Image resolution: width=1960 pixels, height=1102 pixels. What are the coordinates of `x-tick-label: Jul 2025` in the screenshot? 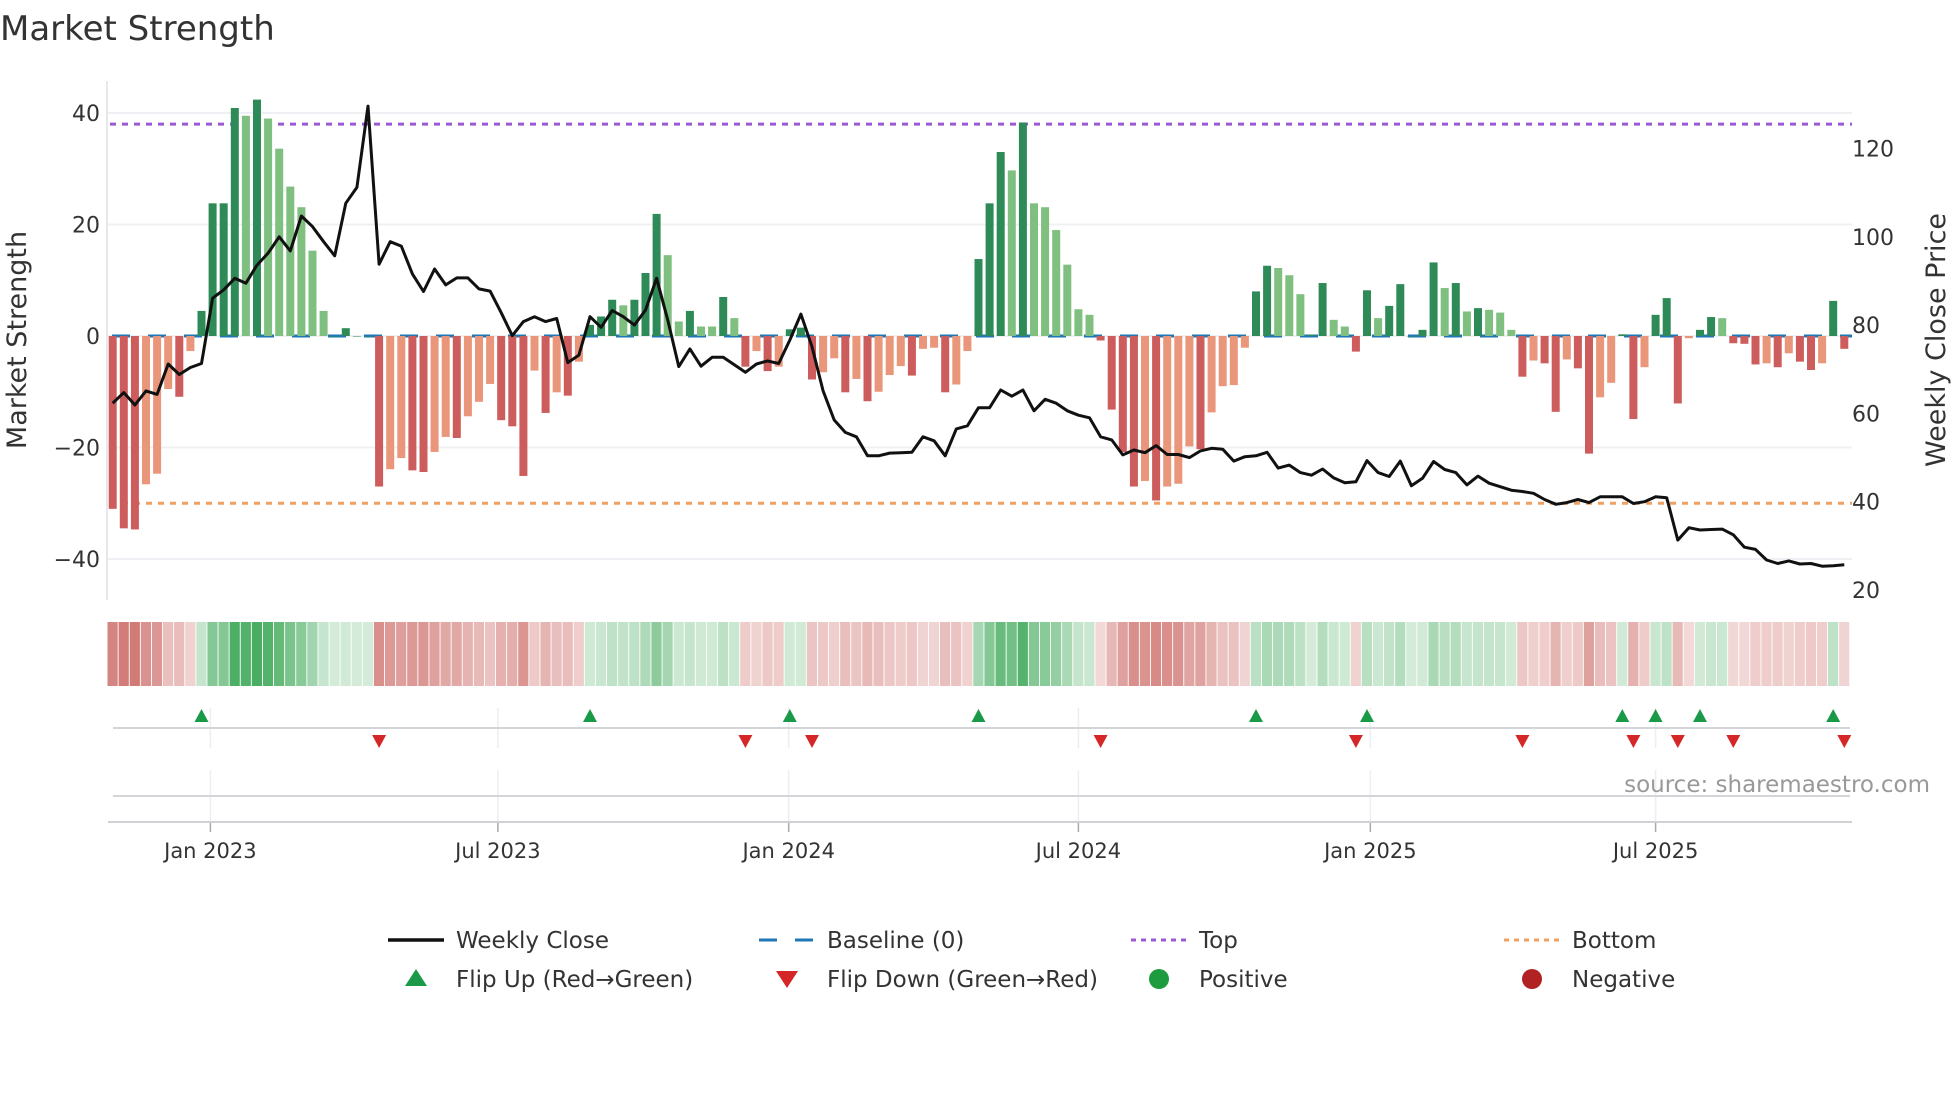 It's located at (1654, 851).